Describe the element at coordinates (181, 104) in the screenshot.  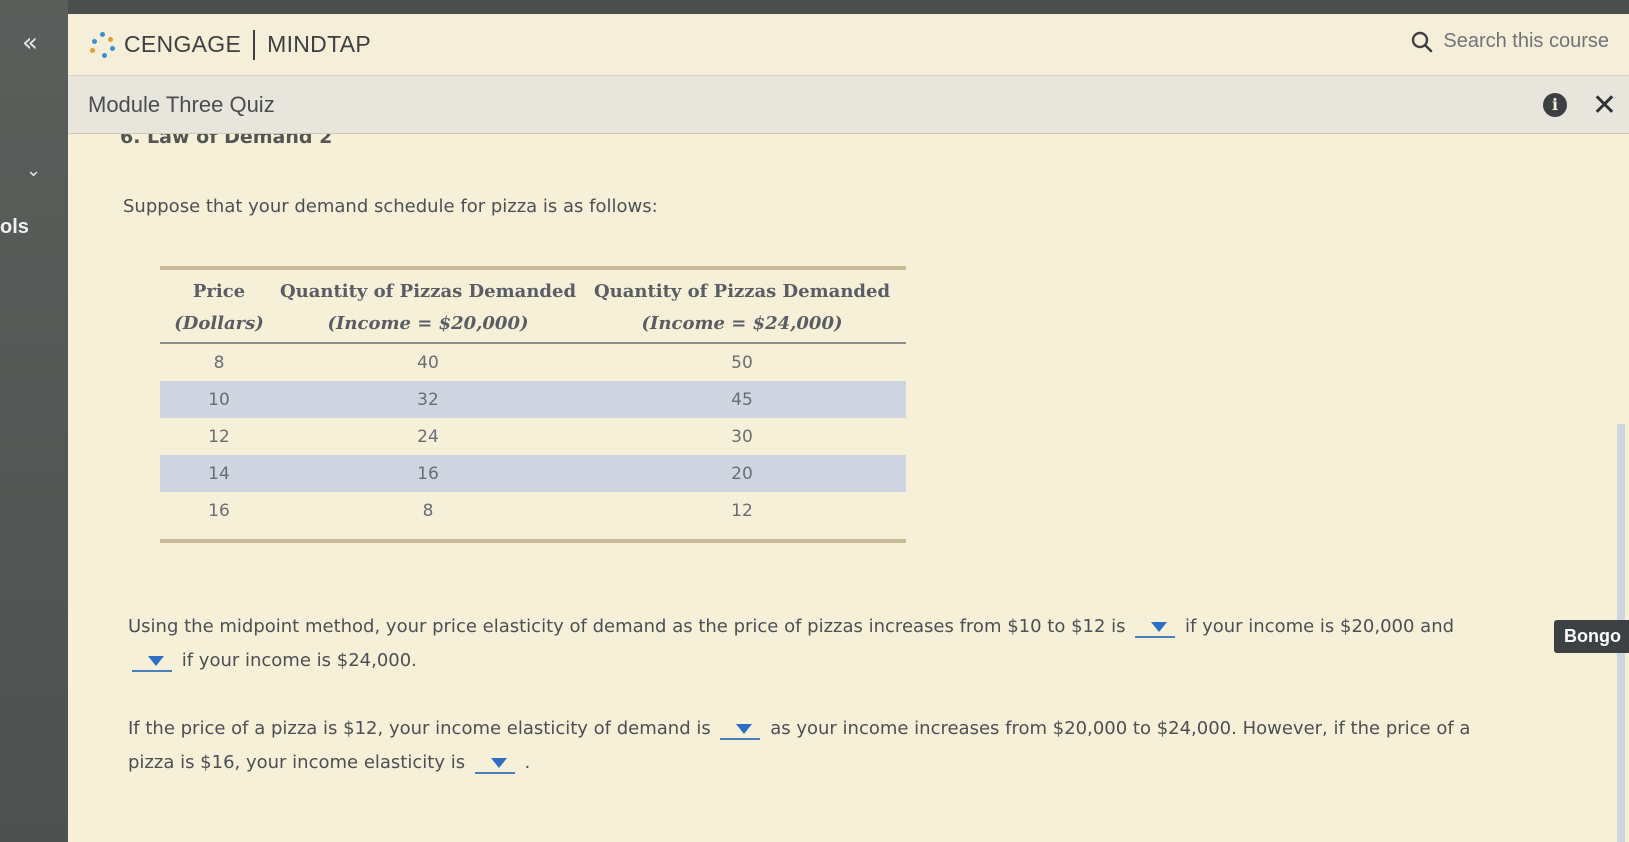
I see `module-title: Module Three Quiz` at that location.